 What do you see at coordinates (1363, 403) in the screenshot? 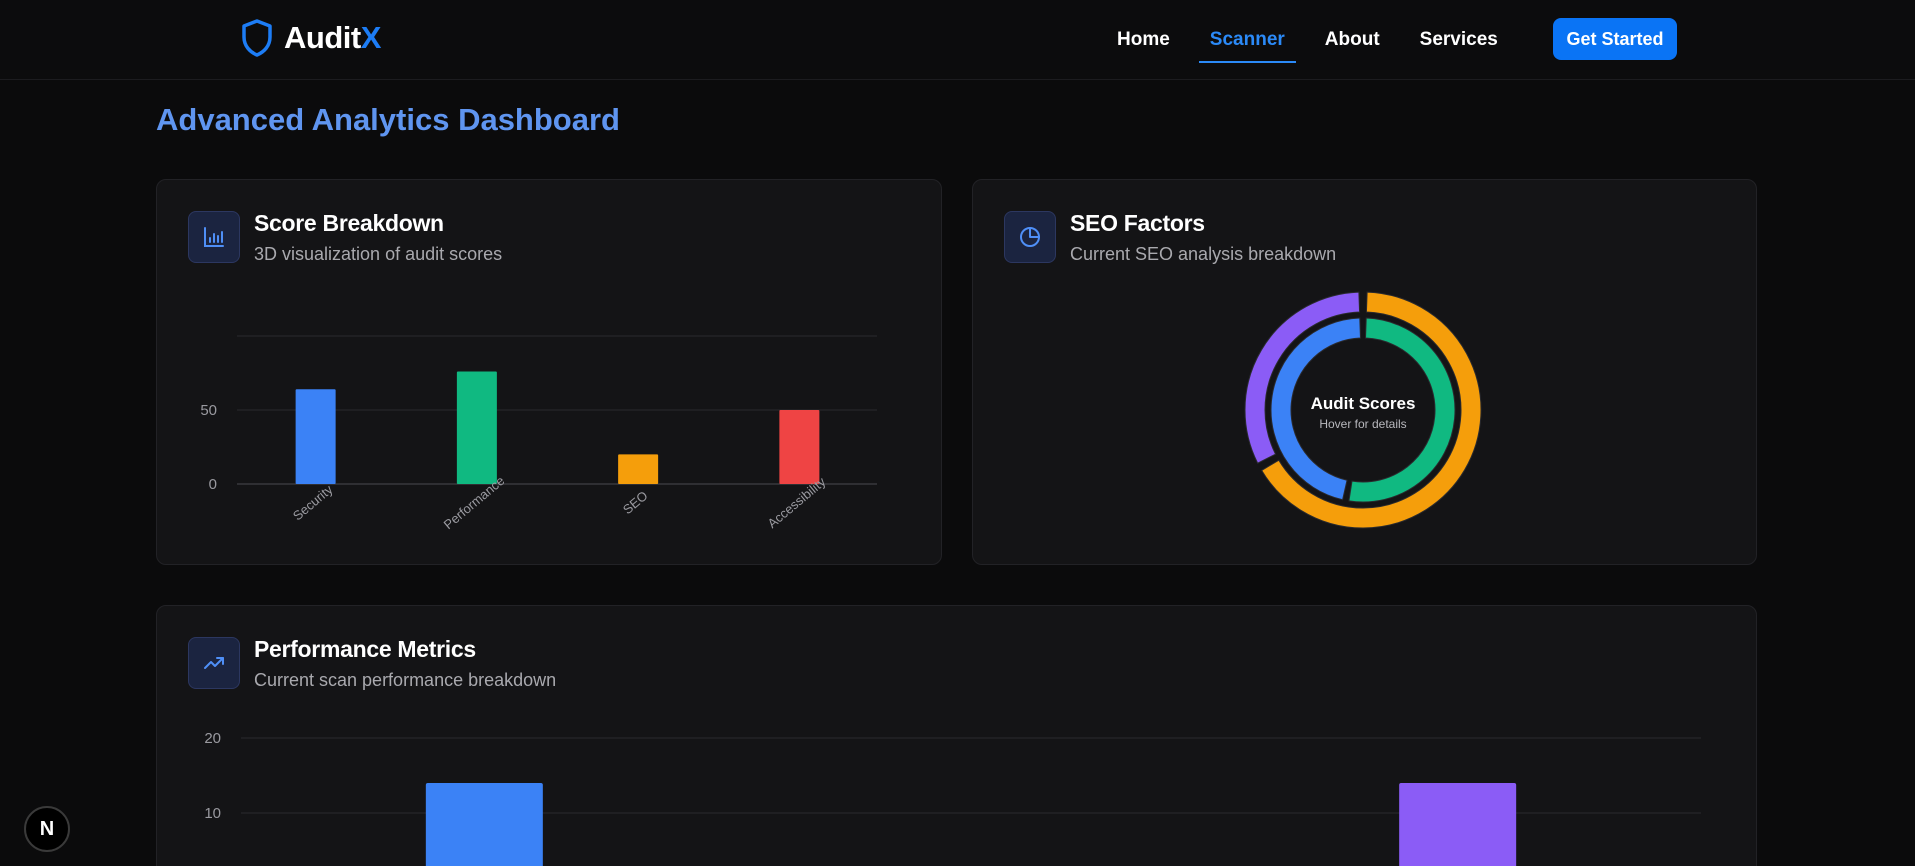
I see `donut-center-title: Audit Scores` at bounding box center [1363, 403].